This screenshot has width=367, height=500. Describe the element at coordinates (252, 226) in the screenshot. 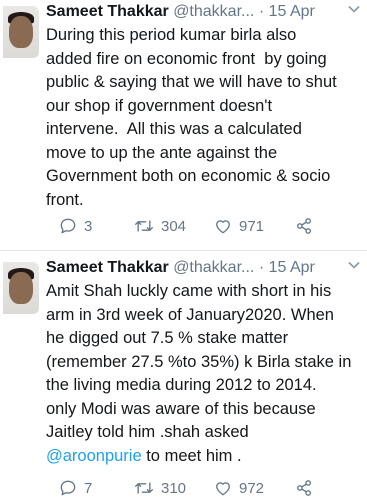

I see `like-count: 971` at that location.